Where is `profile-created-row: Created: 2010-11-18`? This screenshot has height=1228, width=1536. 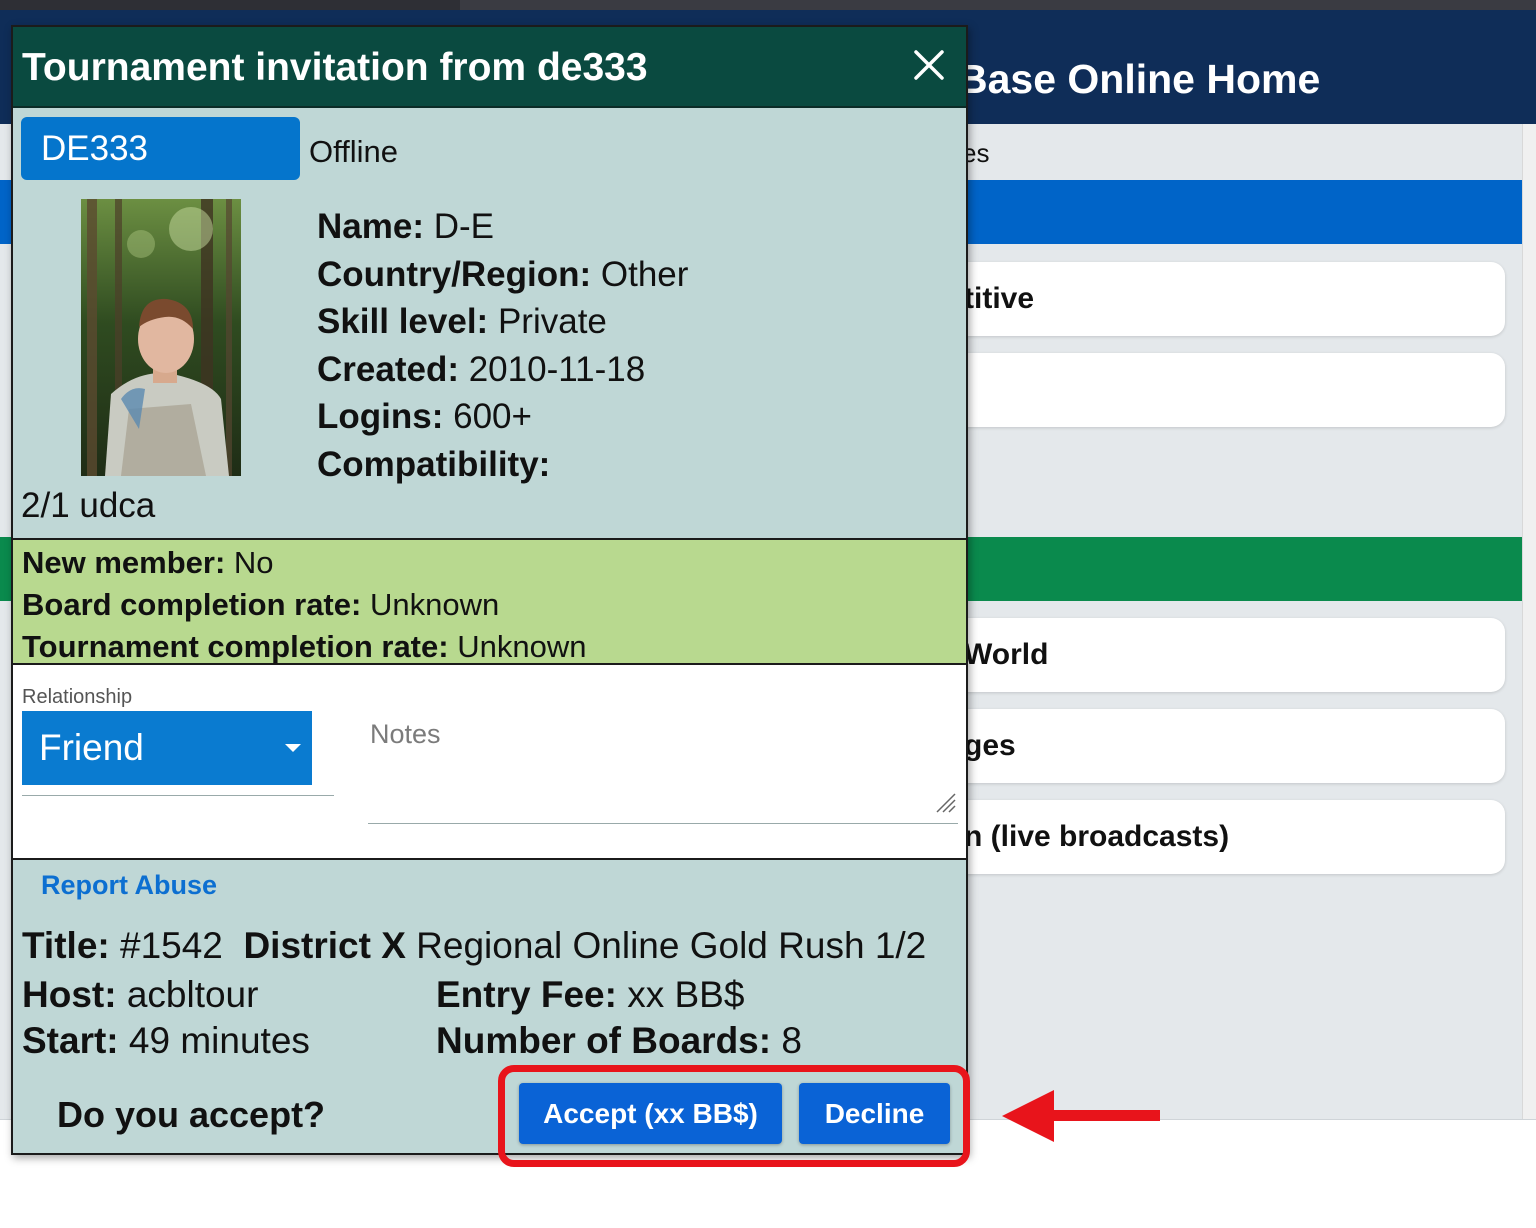
profile-created-row: Created: 2010-11-18 is located at coordinates (502, 370).